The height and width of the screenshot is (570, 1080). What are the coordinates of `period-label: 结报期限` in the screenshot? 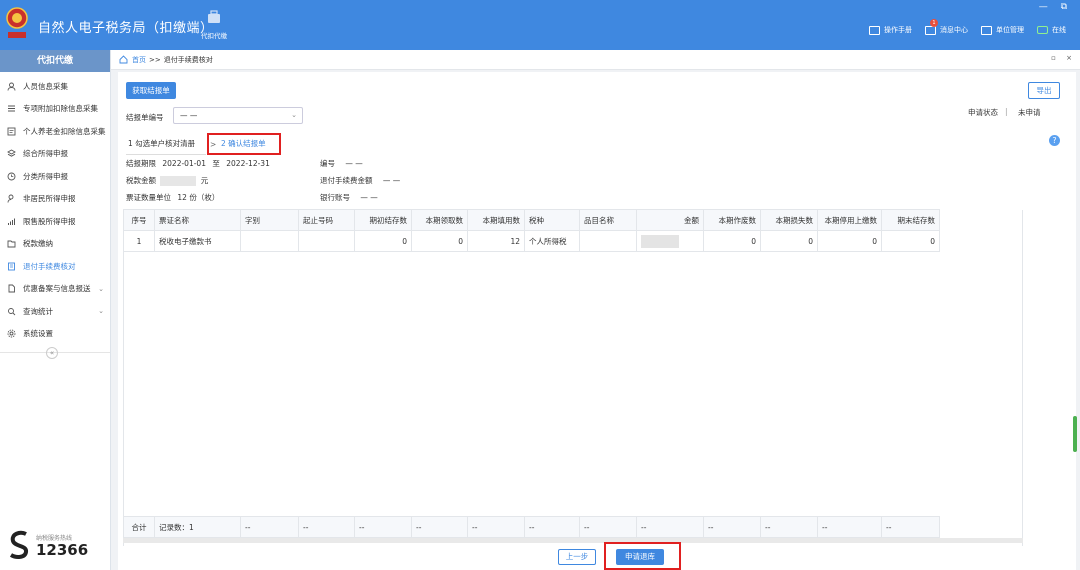 It's located at (141, 163).